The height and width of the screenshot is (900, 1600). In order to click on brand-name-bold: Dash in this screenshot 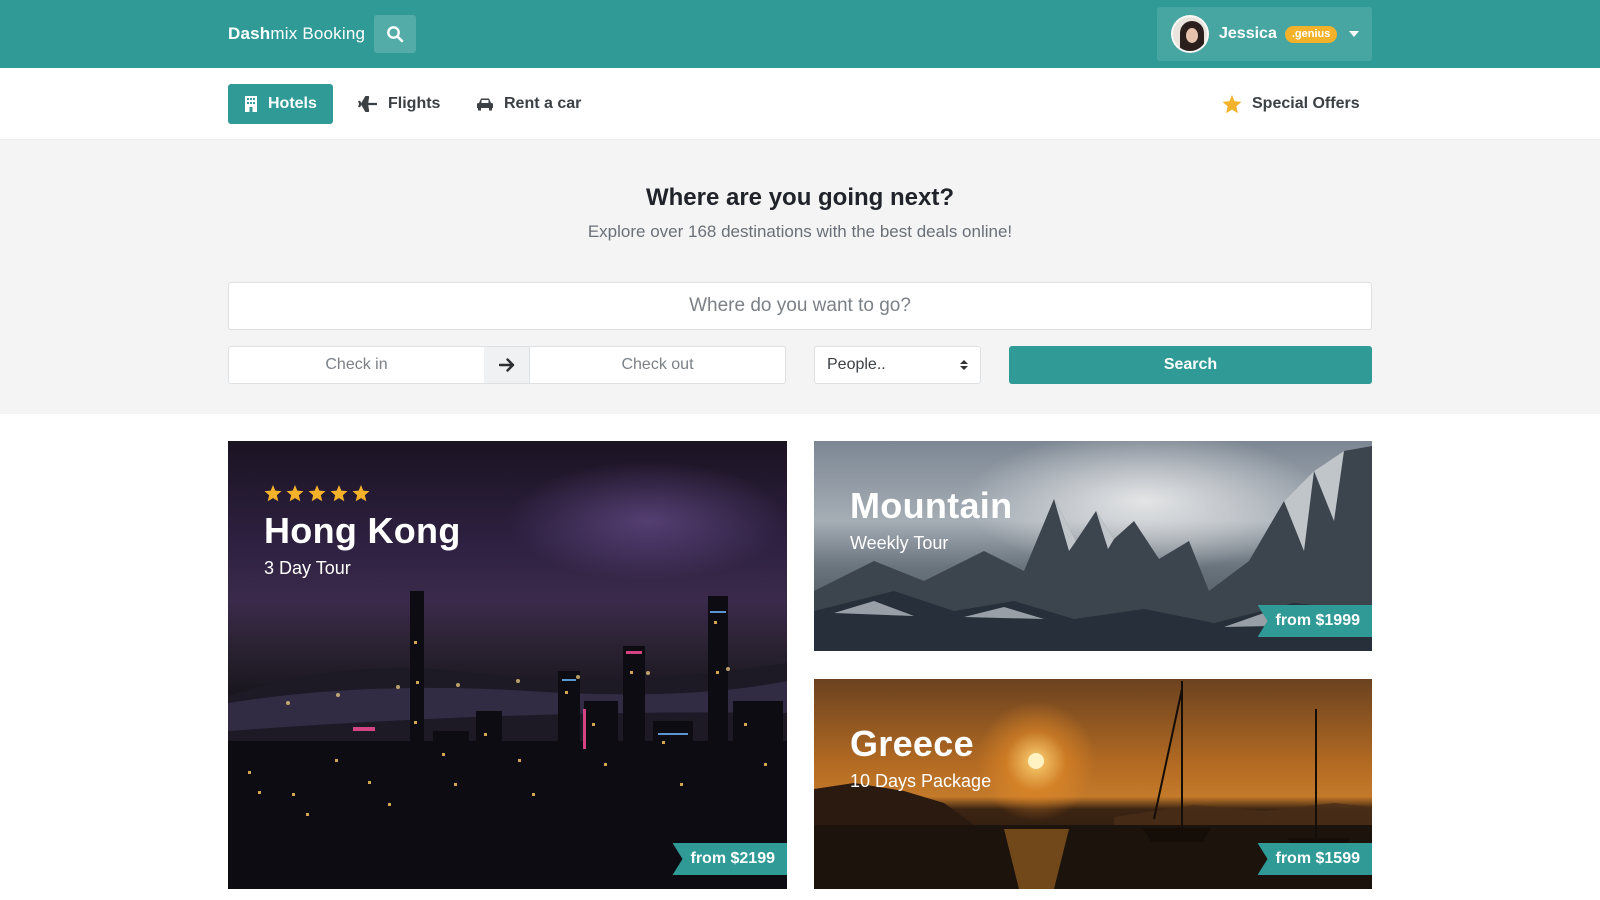, I will do `click(249, 33)`.